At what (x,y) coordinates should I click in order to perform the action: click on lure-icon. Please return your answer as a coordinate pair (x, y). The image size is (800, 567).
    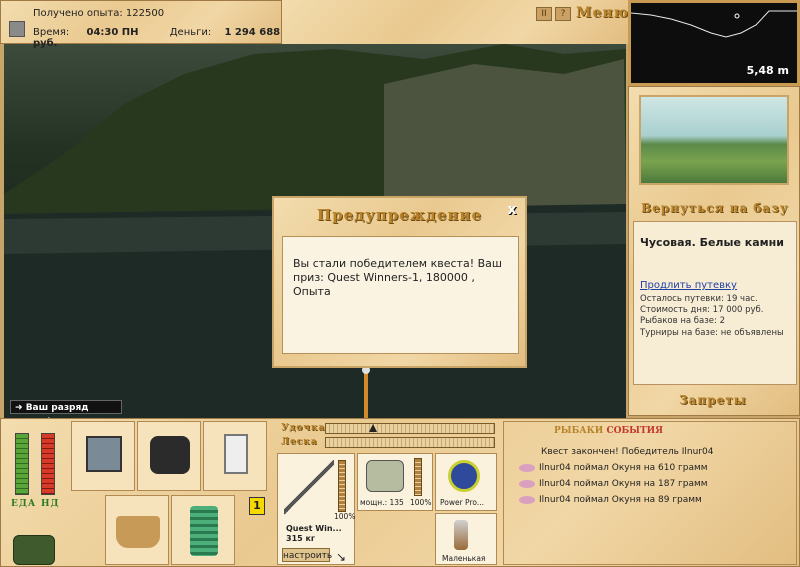
    Looking at the image, I should click on (461, 535).